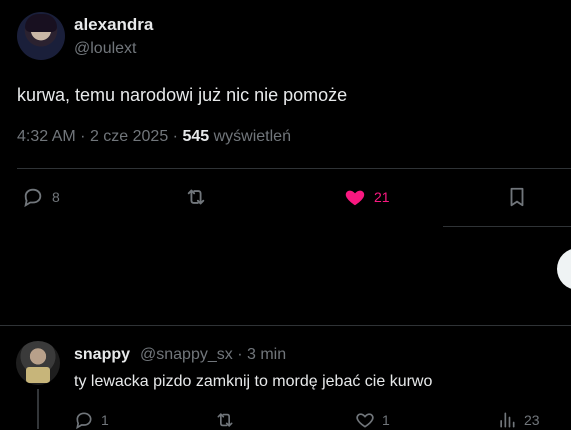  I want to click on repost-button, so click(200, 197).